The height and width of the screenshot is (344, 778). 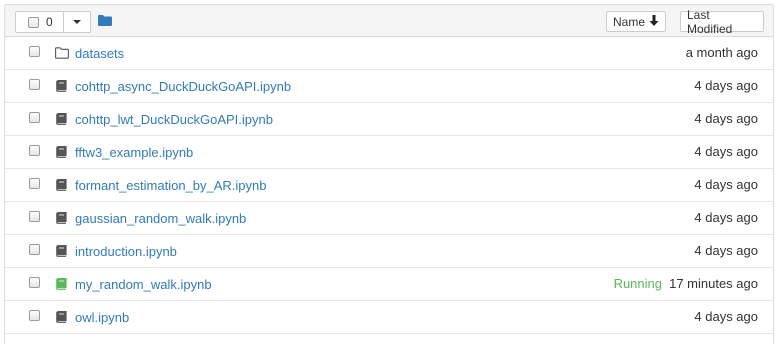 I want to click on caret-down-icon, so click(x=77, y=22).